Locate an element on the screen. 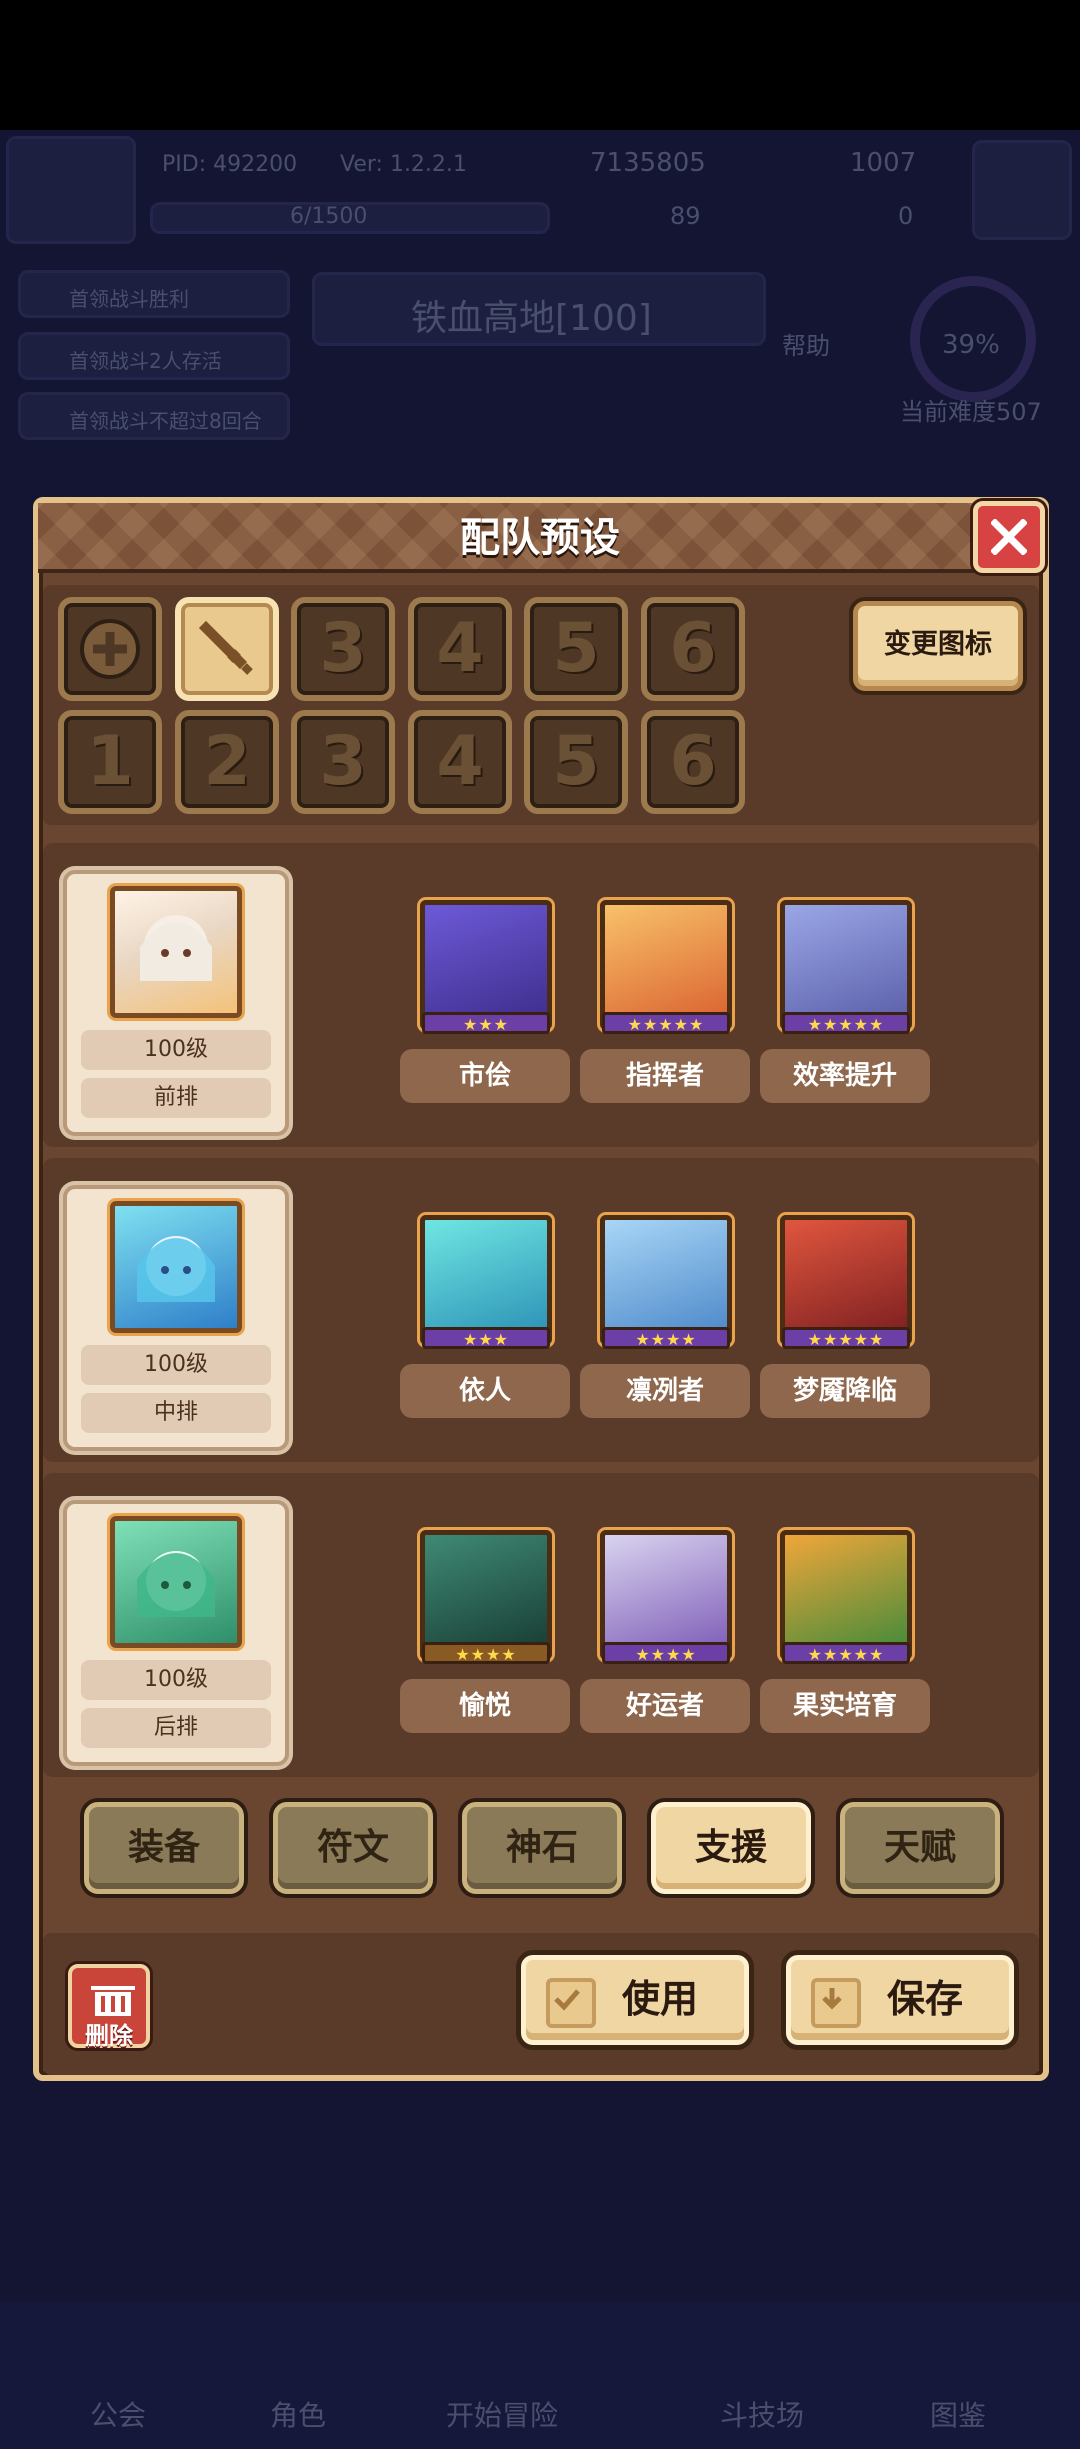 This screenshot has width=1080, height=2449. support-name: 指挥者 is located at coordinates (665, 1076).